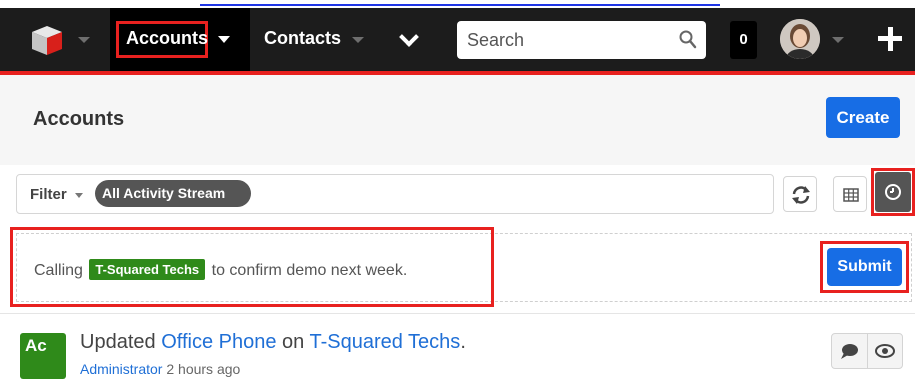 The height and width of the screenshot is (391, 915). What do you see at coordinates (457, 313) in the screenshot?
I see `divider` at bounding box center [457, 313].